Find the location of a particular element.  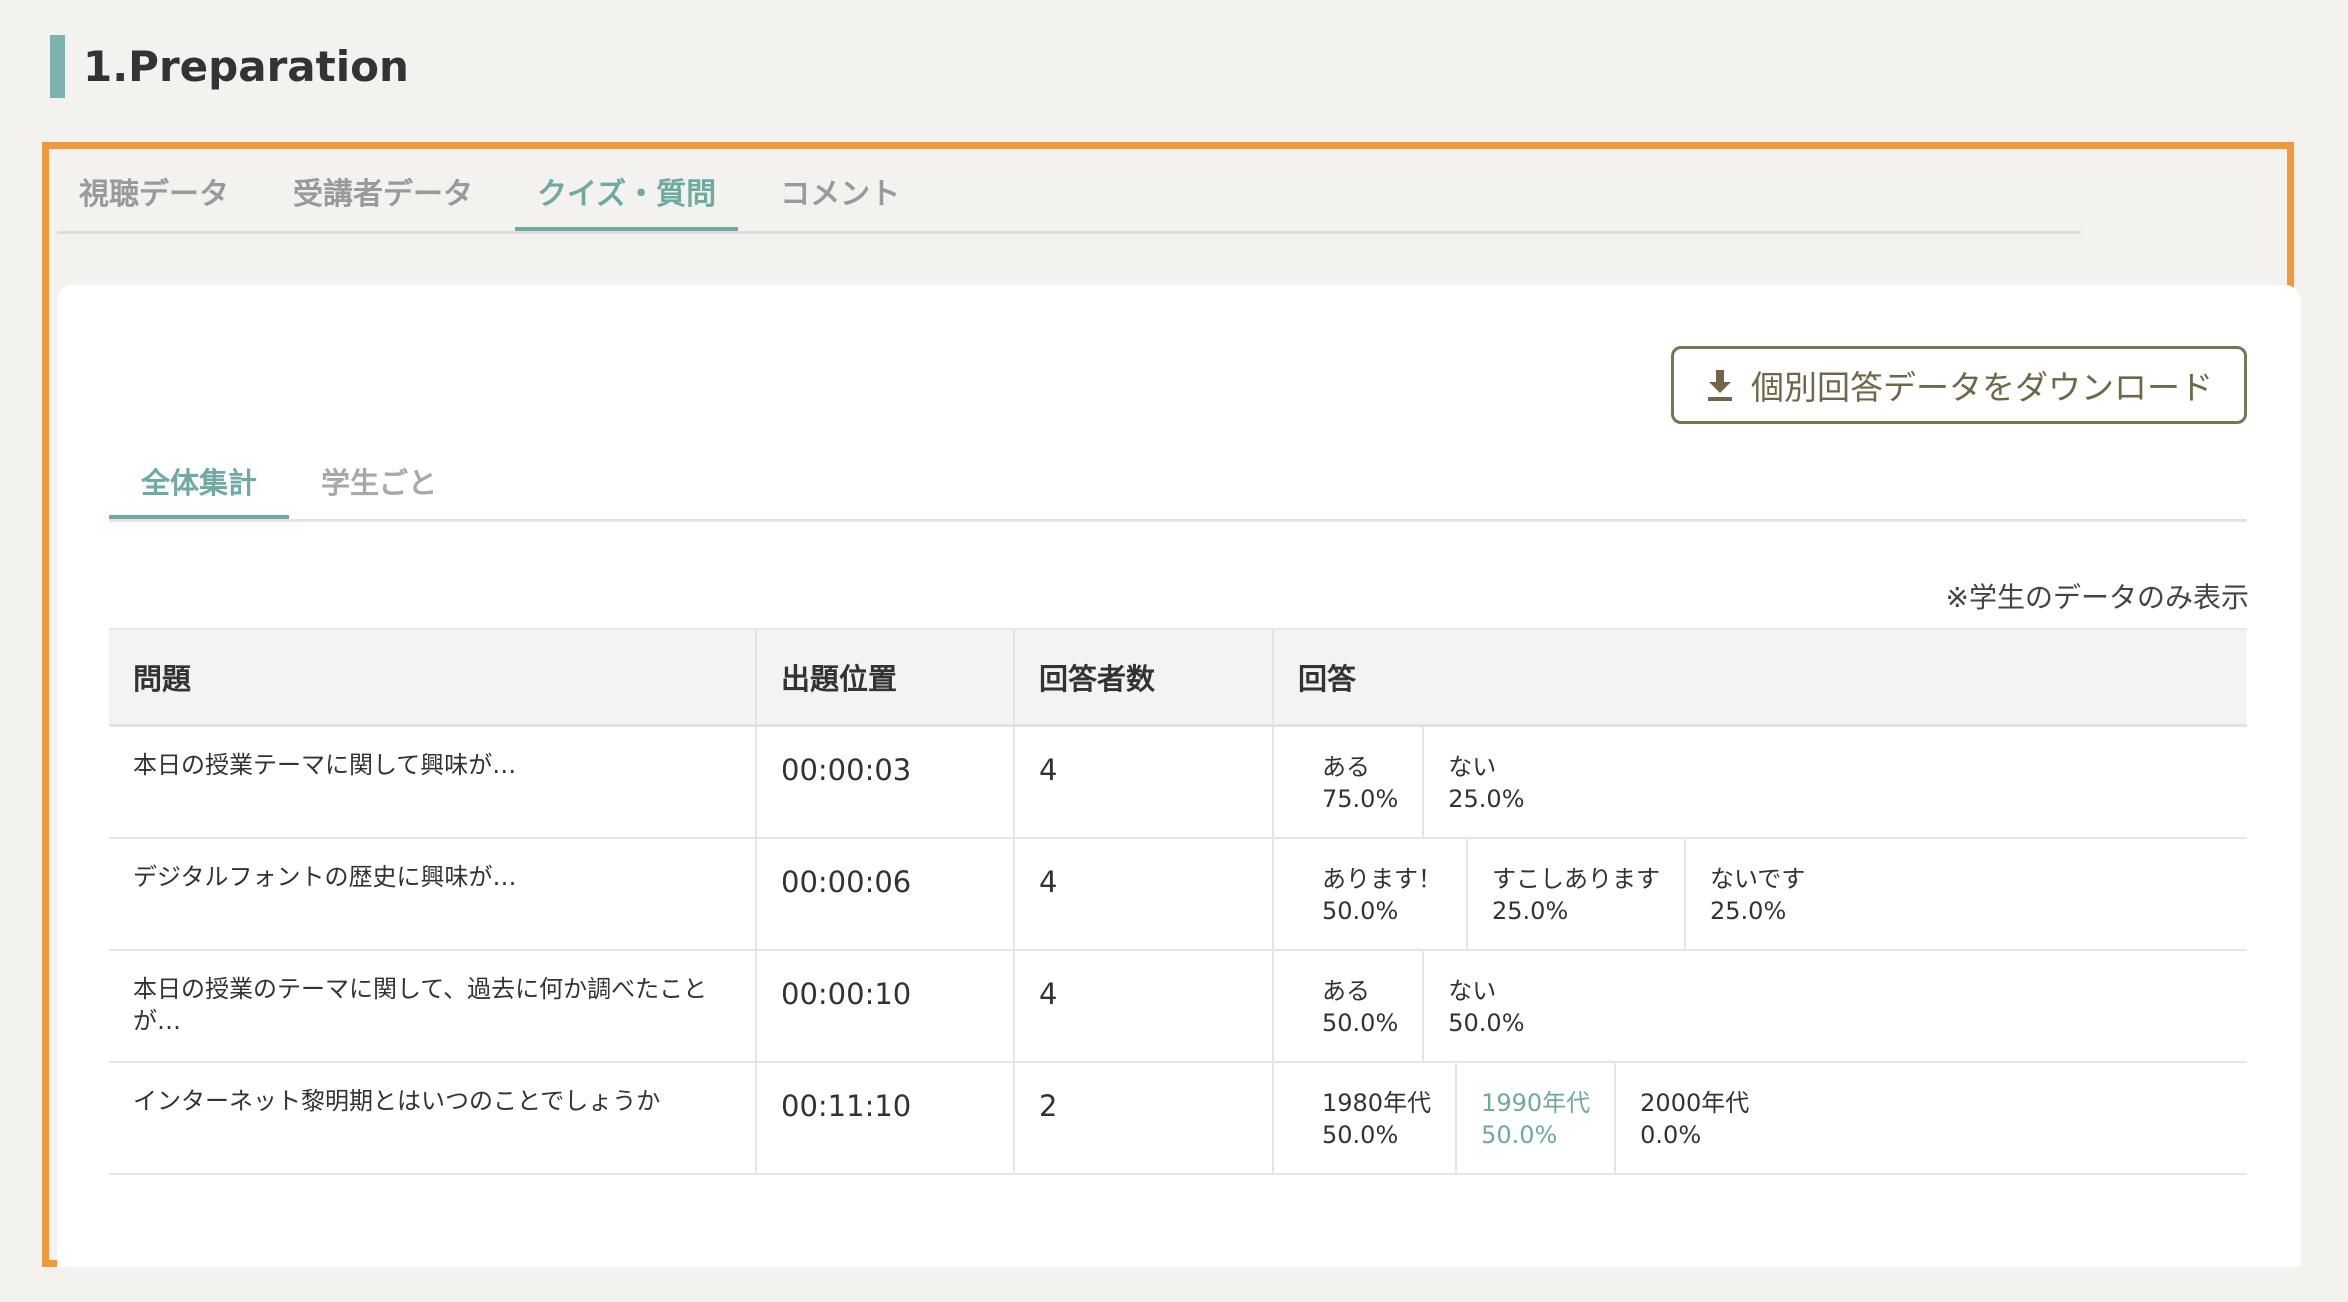

table-header-row: 問題 出題位置 回答者数 回答 is located at coordinates (1178, 677).